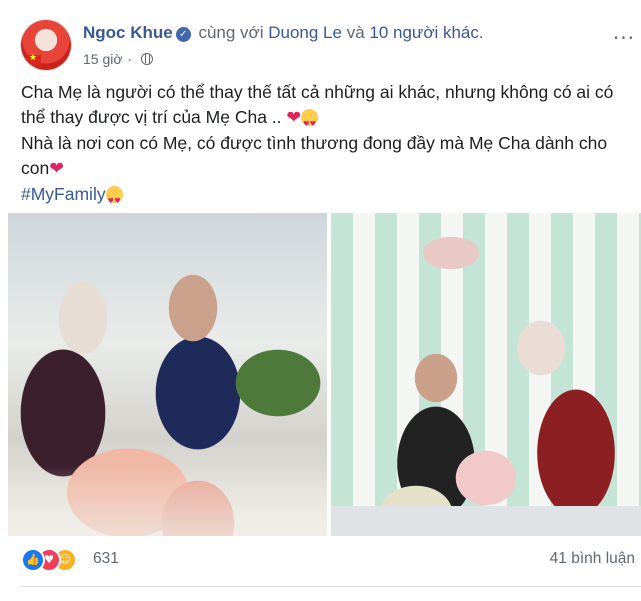 The image size is (641, 601). What do you see at coordinates (486, 521) in the screenshot?
I see `photo-right-table` at bounding box center [486, 521].